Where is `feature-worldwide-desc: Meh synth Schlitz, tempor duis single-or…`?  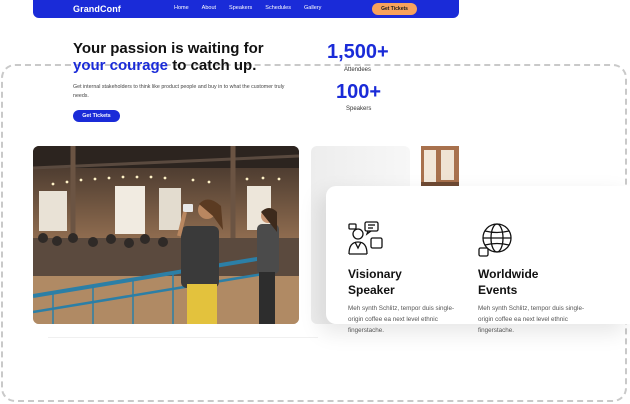
feature-worldwide-desc: Meh synth Schlitz, tempor duis single-or… is located at coordinates (531, 319).